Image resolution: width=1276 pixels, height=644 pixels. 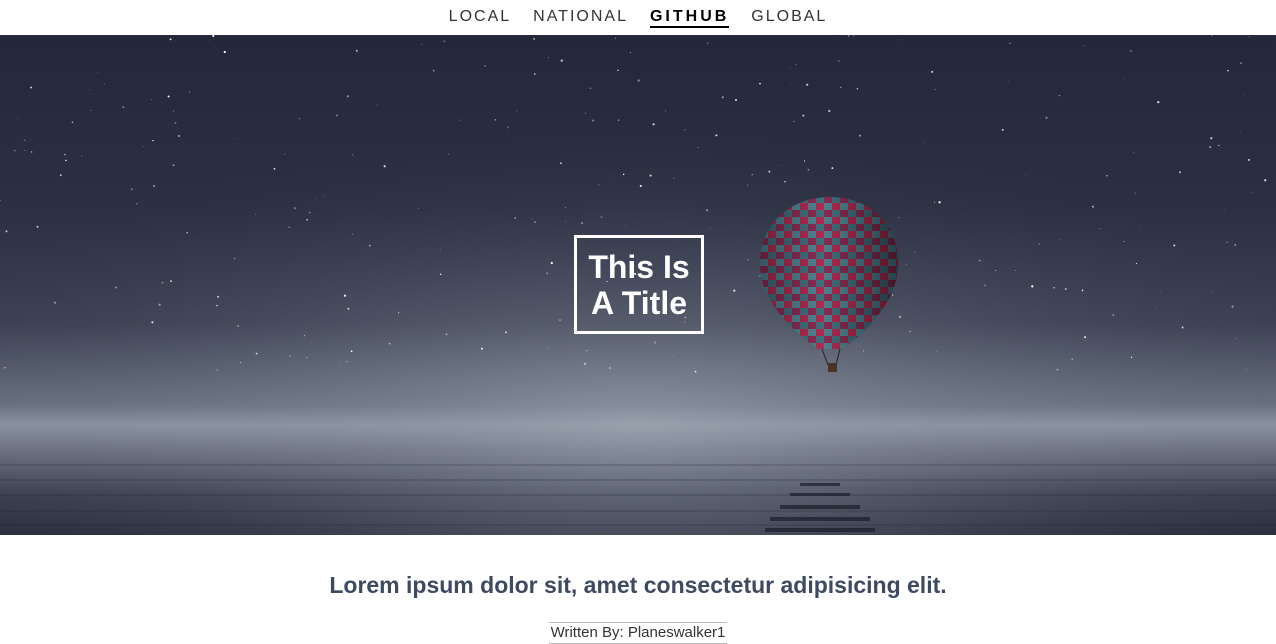 I want to click on hero-title-line1: This Is, so click(x=639, y=266).